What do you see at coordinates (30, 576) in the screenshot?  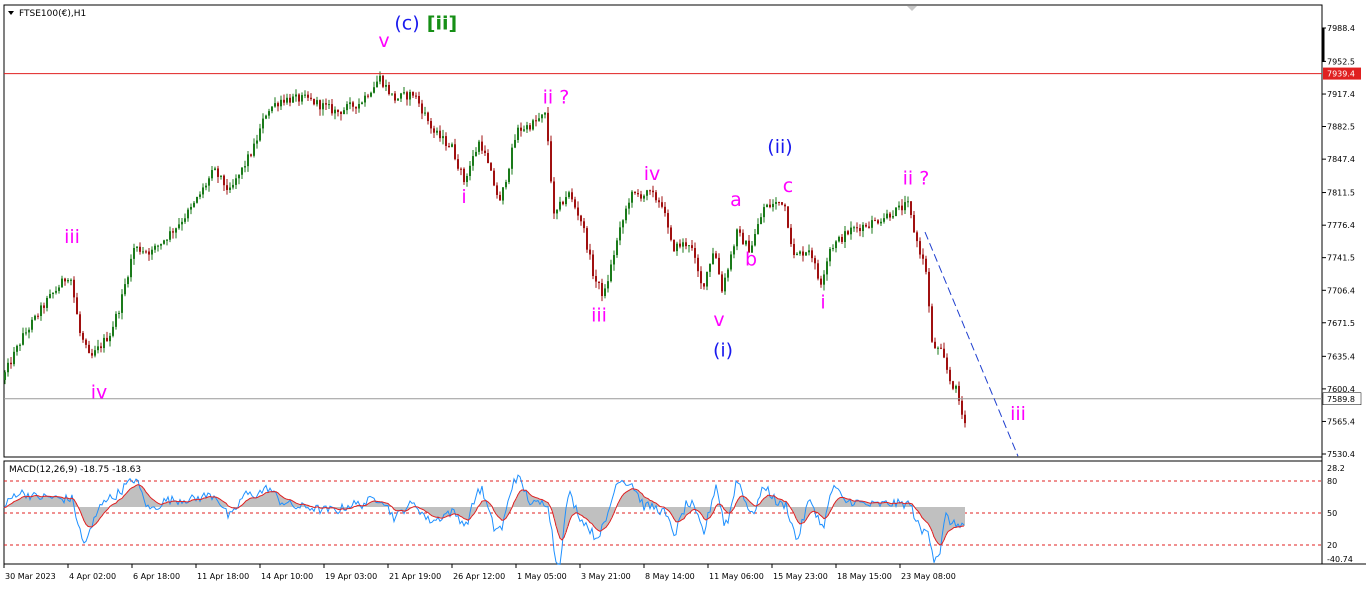 I see `time-tick-label: 30 Mar 2023` at bounding box center [30, 576].